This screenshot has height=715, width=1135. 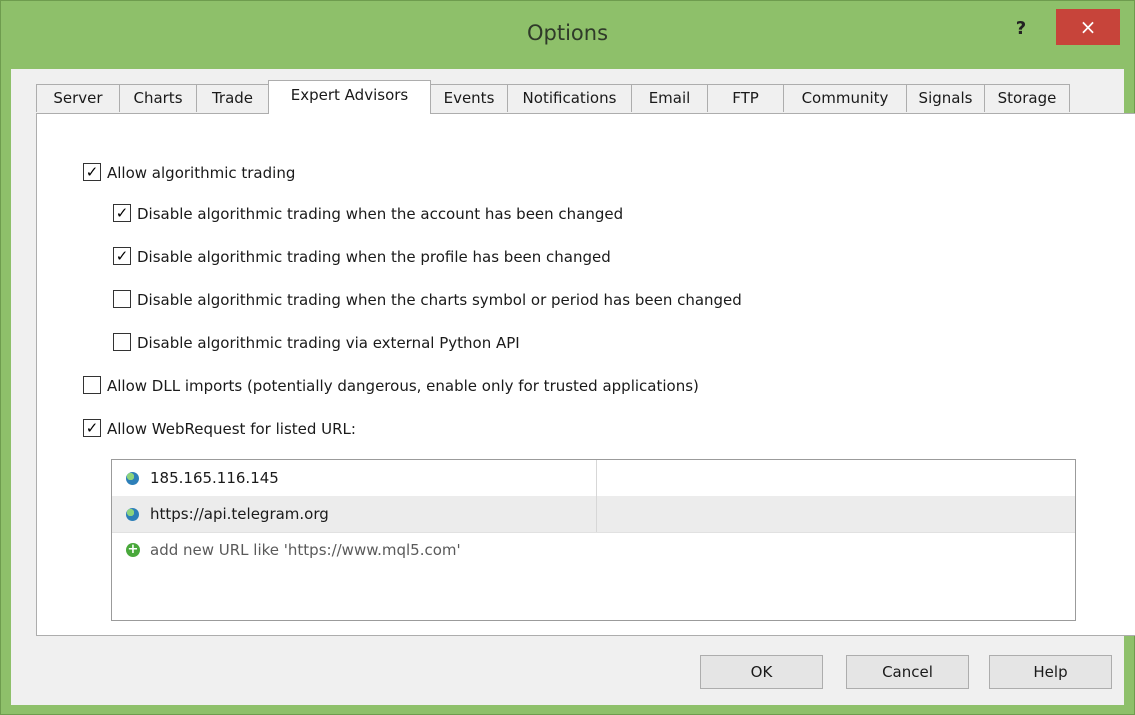 I want to click on add-url-hint: add new URL like 'https://www.mql5.com', so click(x=305, y=550).